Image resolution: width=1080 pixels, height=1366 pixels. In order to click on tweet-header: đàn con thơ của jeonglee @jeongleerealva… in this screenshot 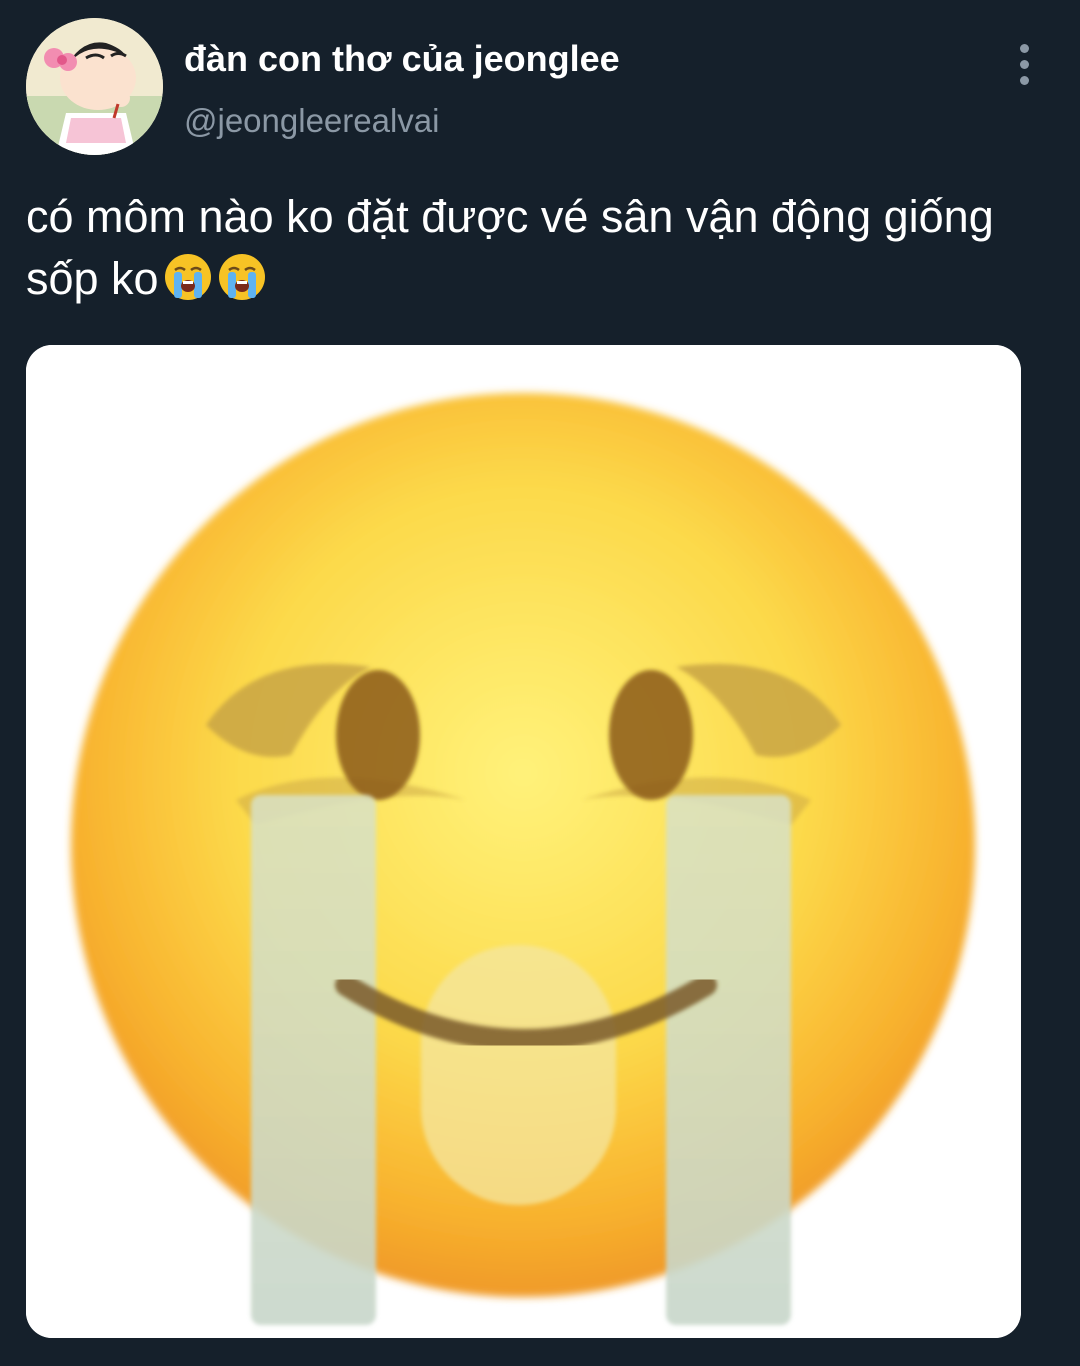, I will do `click(540, 85)`.